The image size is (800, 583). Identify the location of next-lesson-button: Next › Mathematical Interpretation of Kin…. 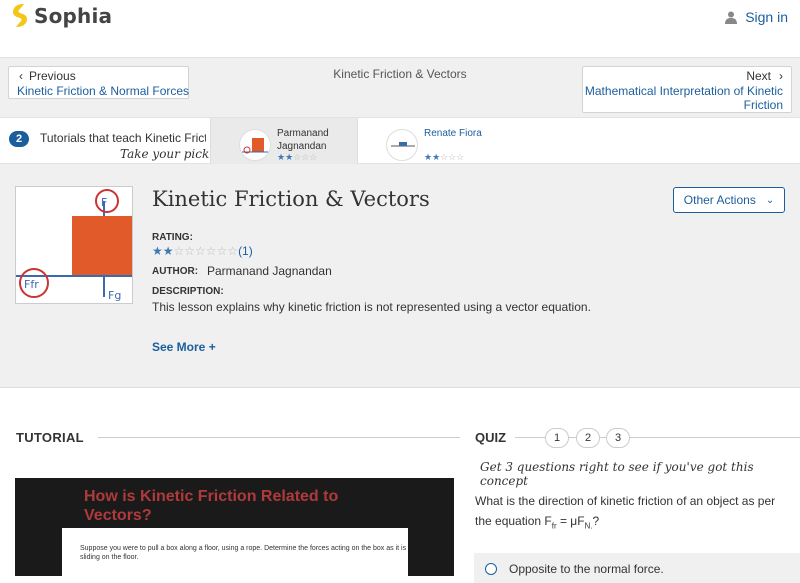
(687, 89).